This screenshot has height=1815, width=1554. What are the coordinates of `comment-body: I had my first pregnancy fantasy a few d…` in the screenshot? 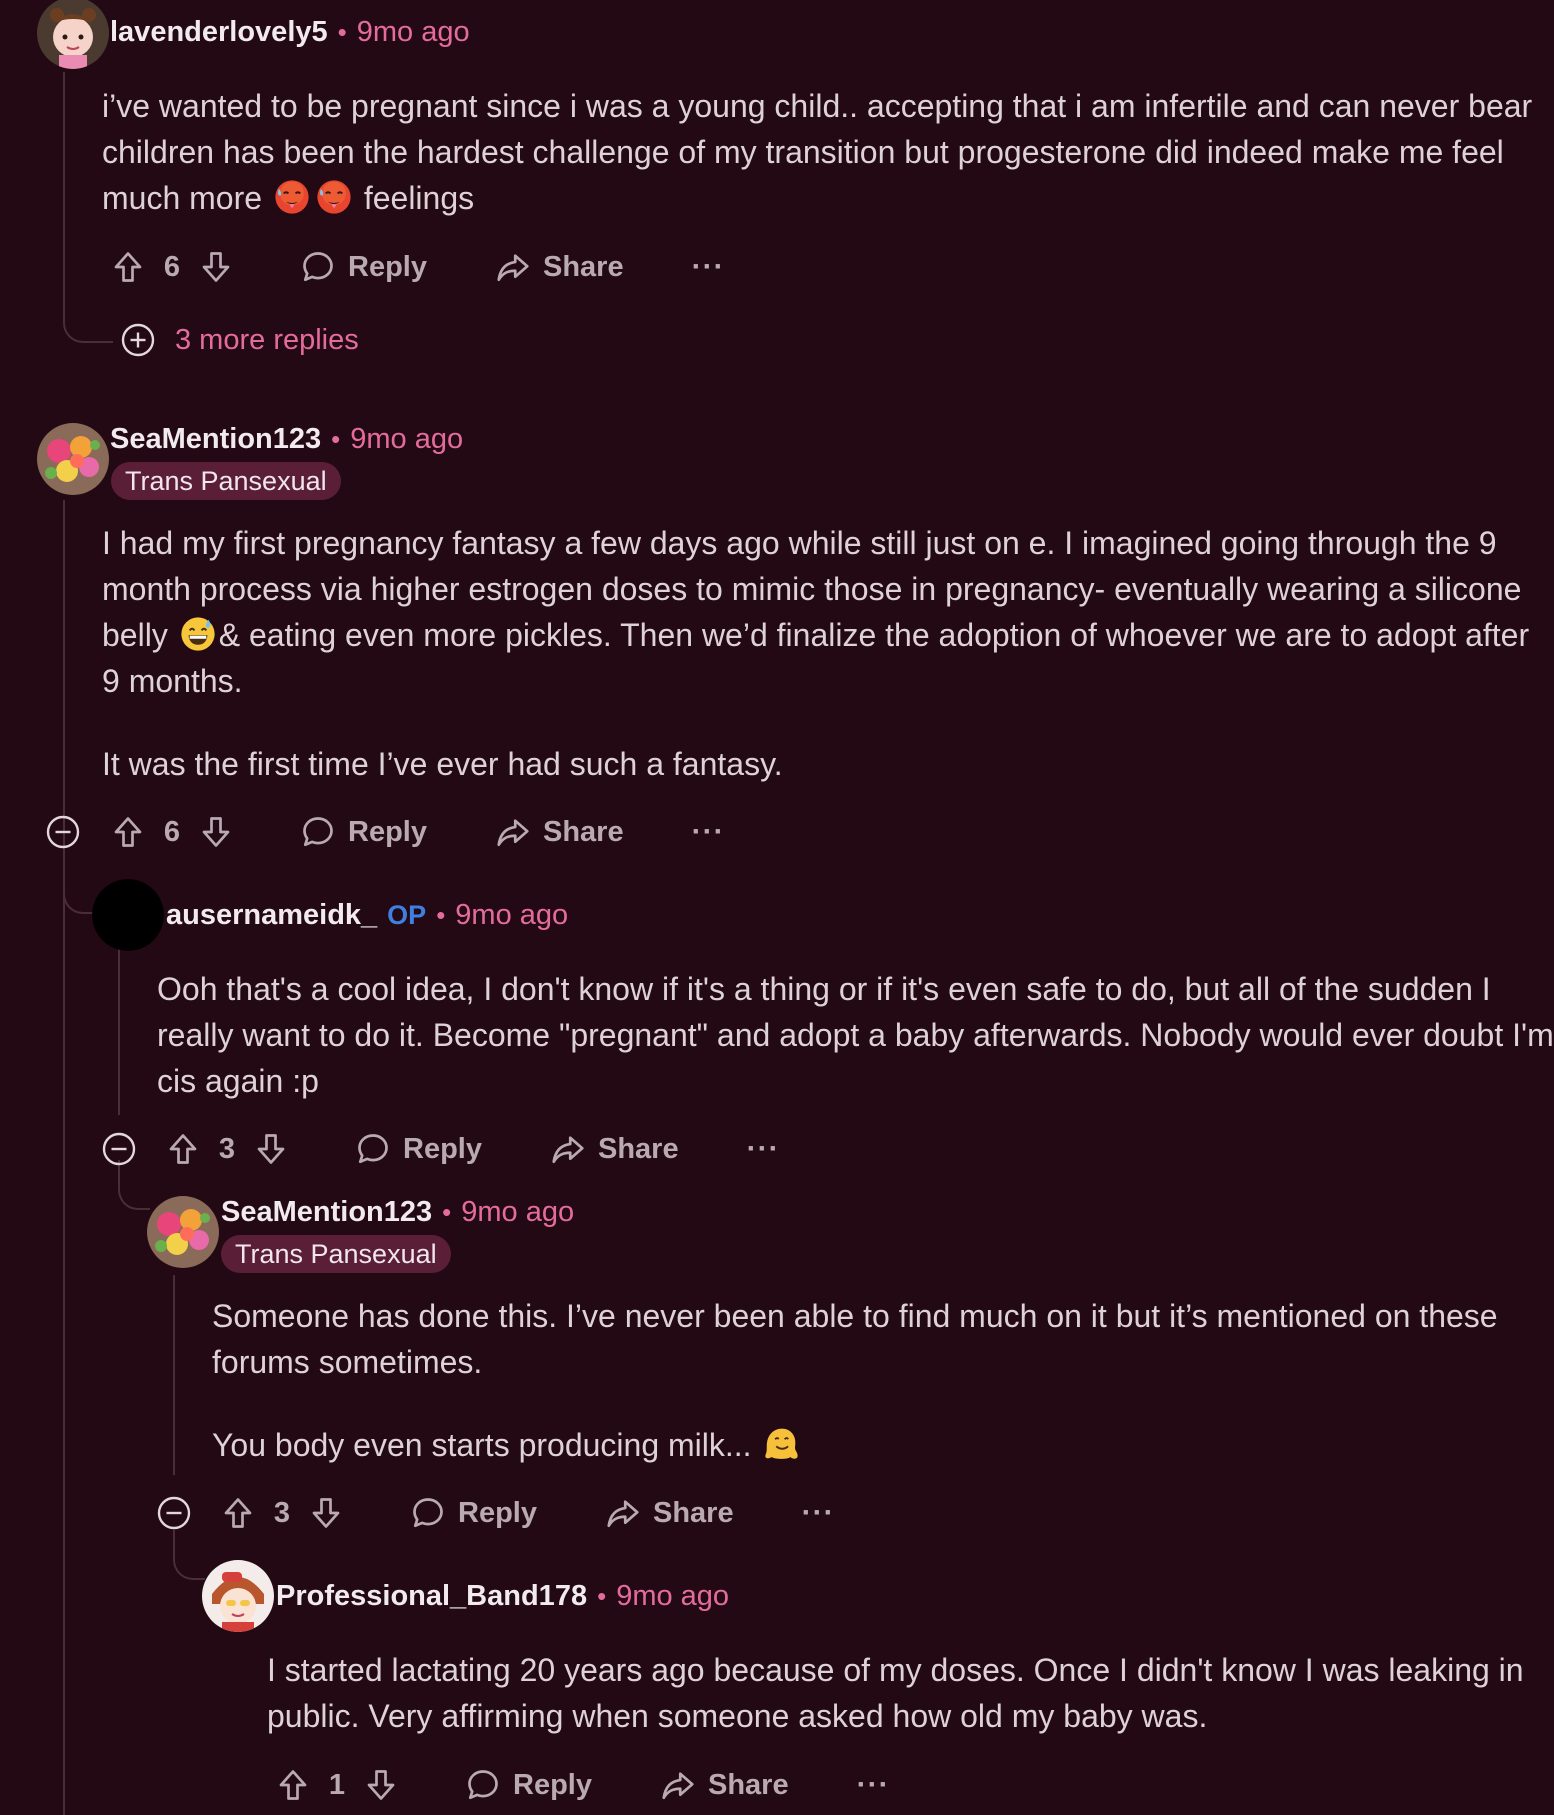 It's located at (828, 653).